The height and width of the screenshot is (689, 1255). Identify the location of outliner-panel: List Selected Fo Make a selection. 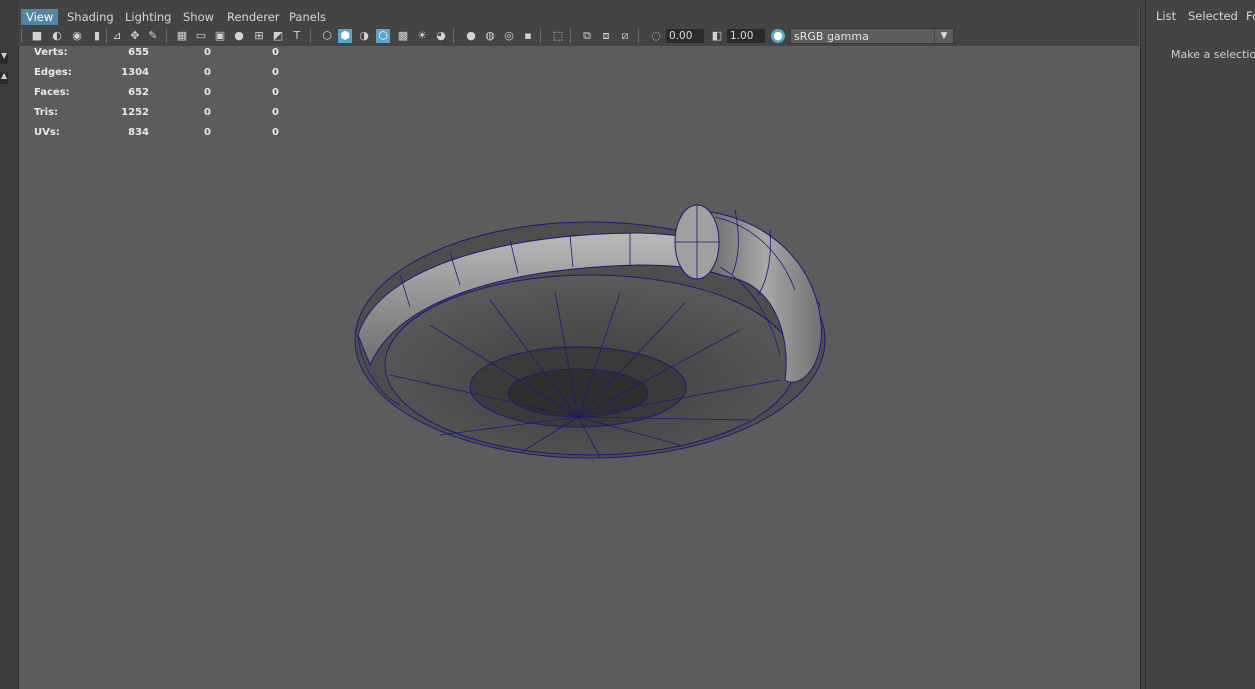
(1200, 344).